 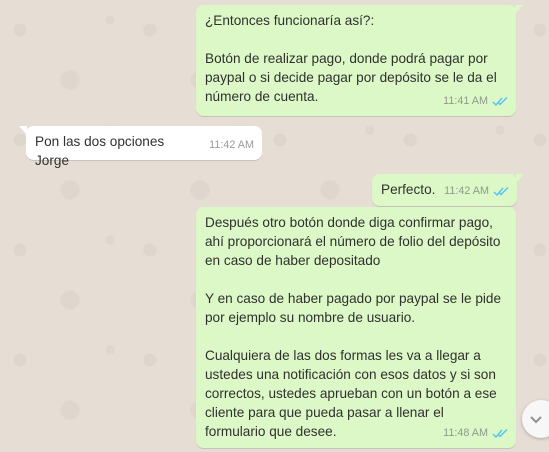 I want to click on chevron-down-icon, so click(x=536, y=420).